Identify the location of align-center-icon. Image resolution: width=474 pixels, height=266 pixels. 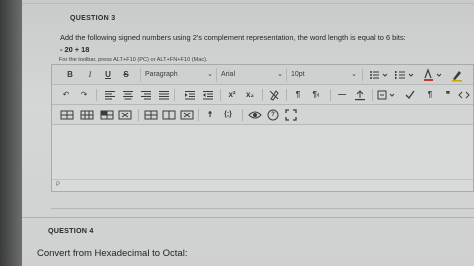
(128, 95).